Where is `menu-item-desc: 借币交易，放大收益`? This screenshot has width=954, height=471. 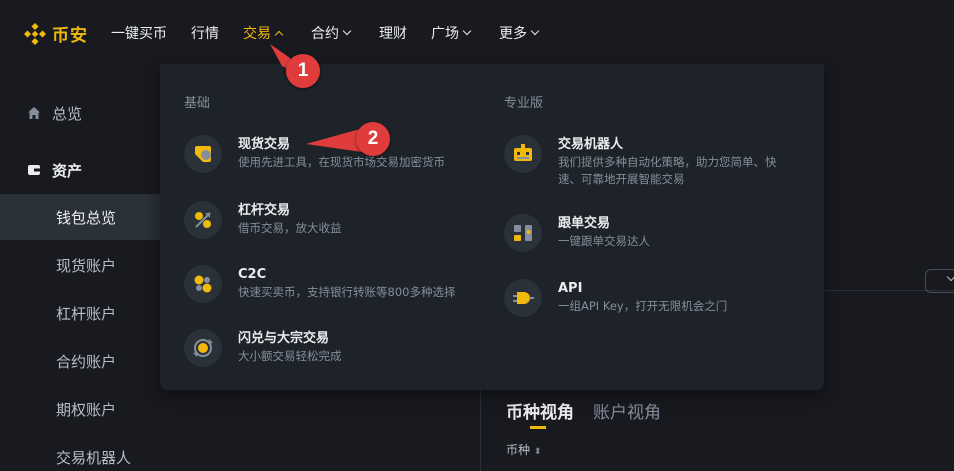
menu-item-desc: 借币交易，放大收益 is located at coordinates (290, 228).